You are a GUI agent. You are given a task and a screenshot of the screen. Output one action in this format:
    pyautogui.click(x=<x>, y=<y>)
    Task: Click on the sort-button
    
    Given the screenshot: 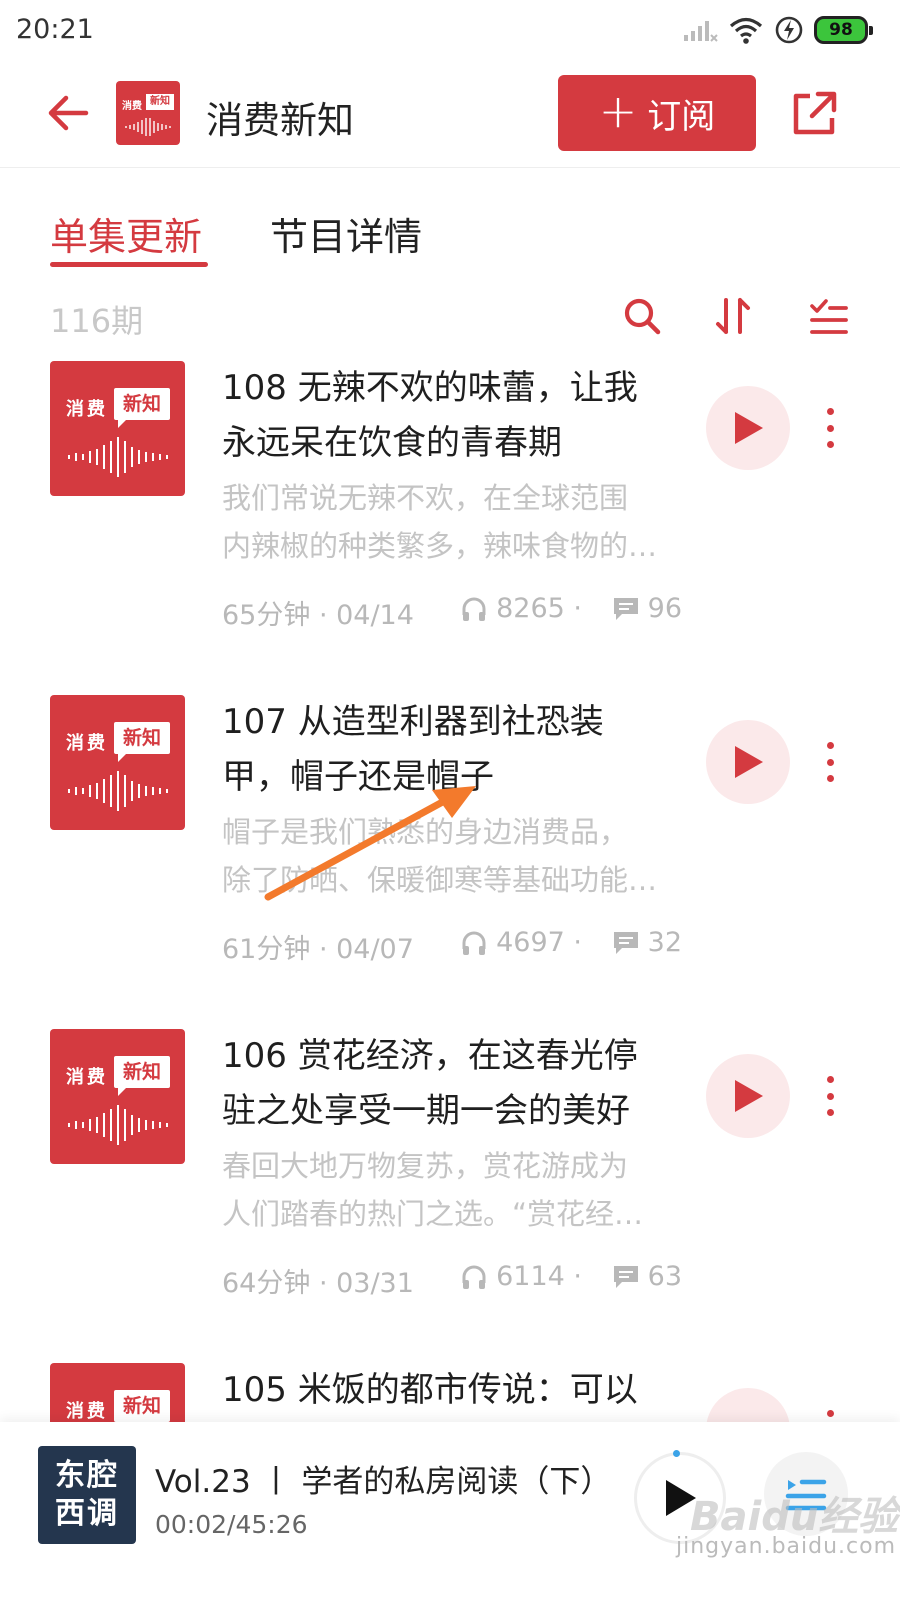 What is the action you would take?
    pyautogui.click(x=734, y=316)
    